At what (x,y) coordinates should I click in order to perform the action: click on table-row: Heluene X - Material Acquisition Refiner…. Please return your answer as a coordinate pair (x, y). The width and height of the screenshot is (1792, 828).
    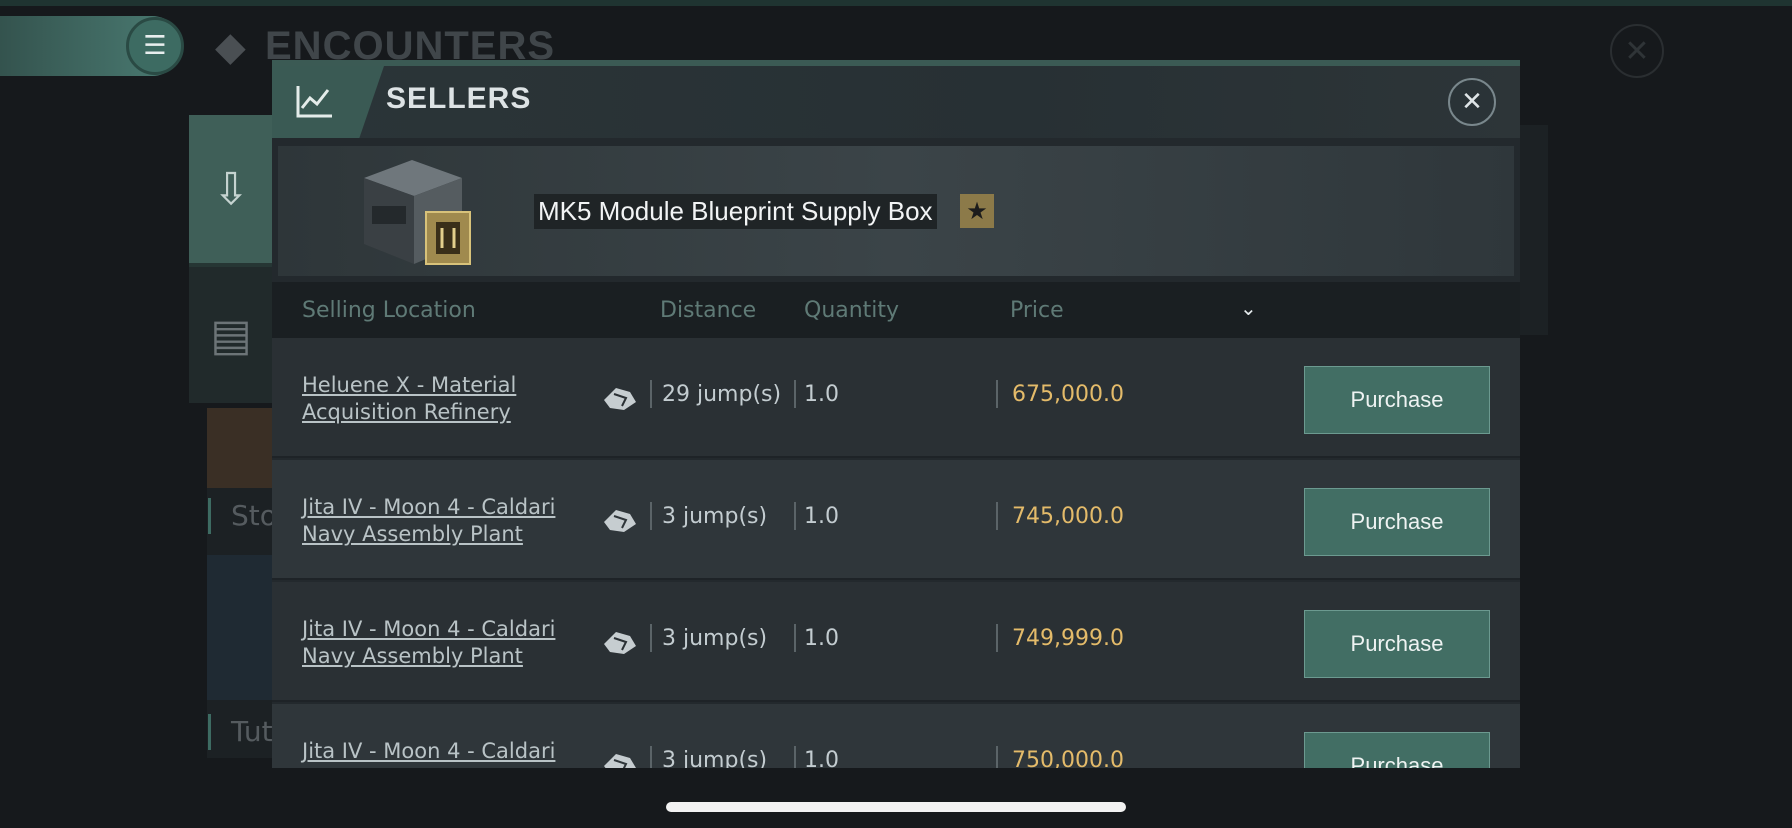
    Looking at the image, I should click on (896, 398).